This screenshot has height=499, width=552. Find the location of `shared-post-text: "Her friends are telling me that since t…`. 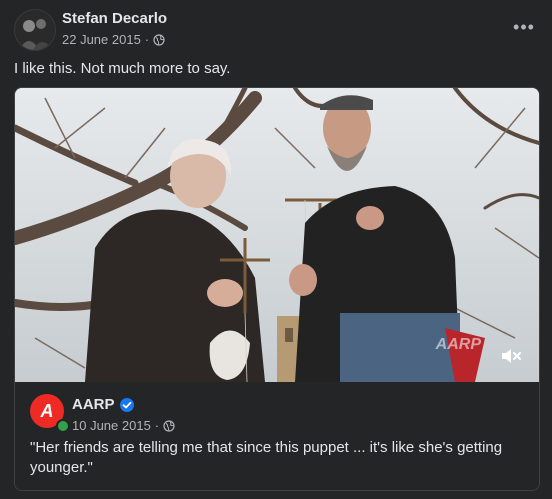

shared-post-text: "Her friends are telling me that since t… is located at coordinates (266, 457).